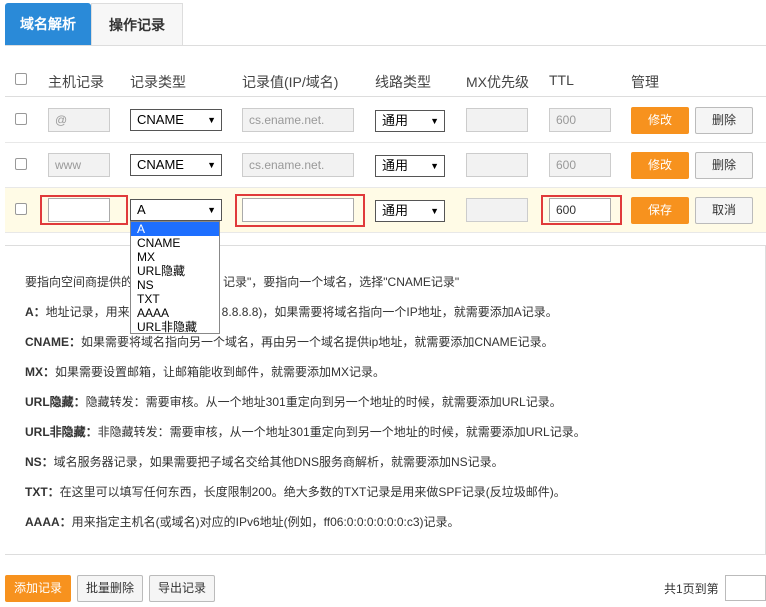 The height and width of the screenshot is (607, 766). I want to click on header-host: 主机记录, so click(76, 82).